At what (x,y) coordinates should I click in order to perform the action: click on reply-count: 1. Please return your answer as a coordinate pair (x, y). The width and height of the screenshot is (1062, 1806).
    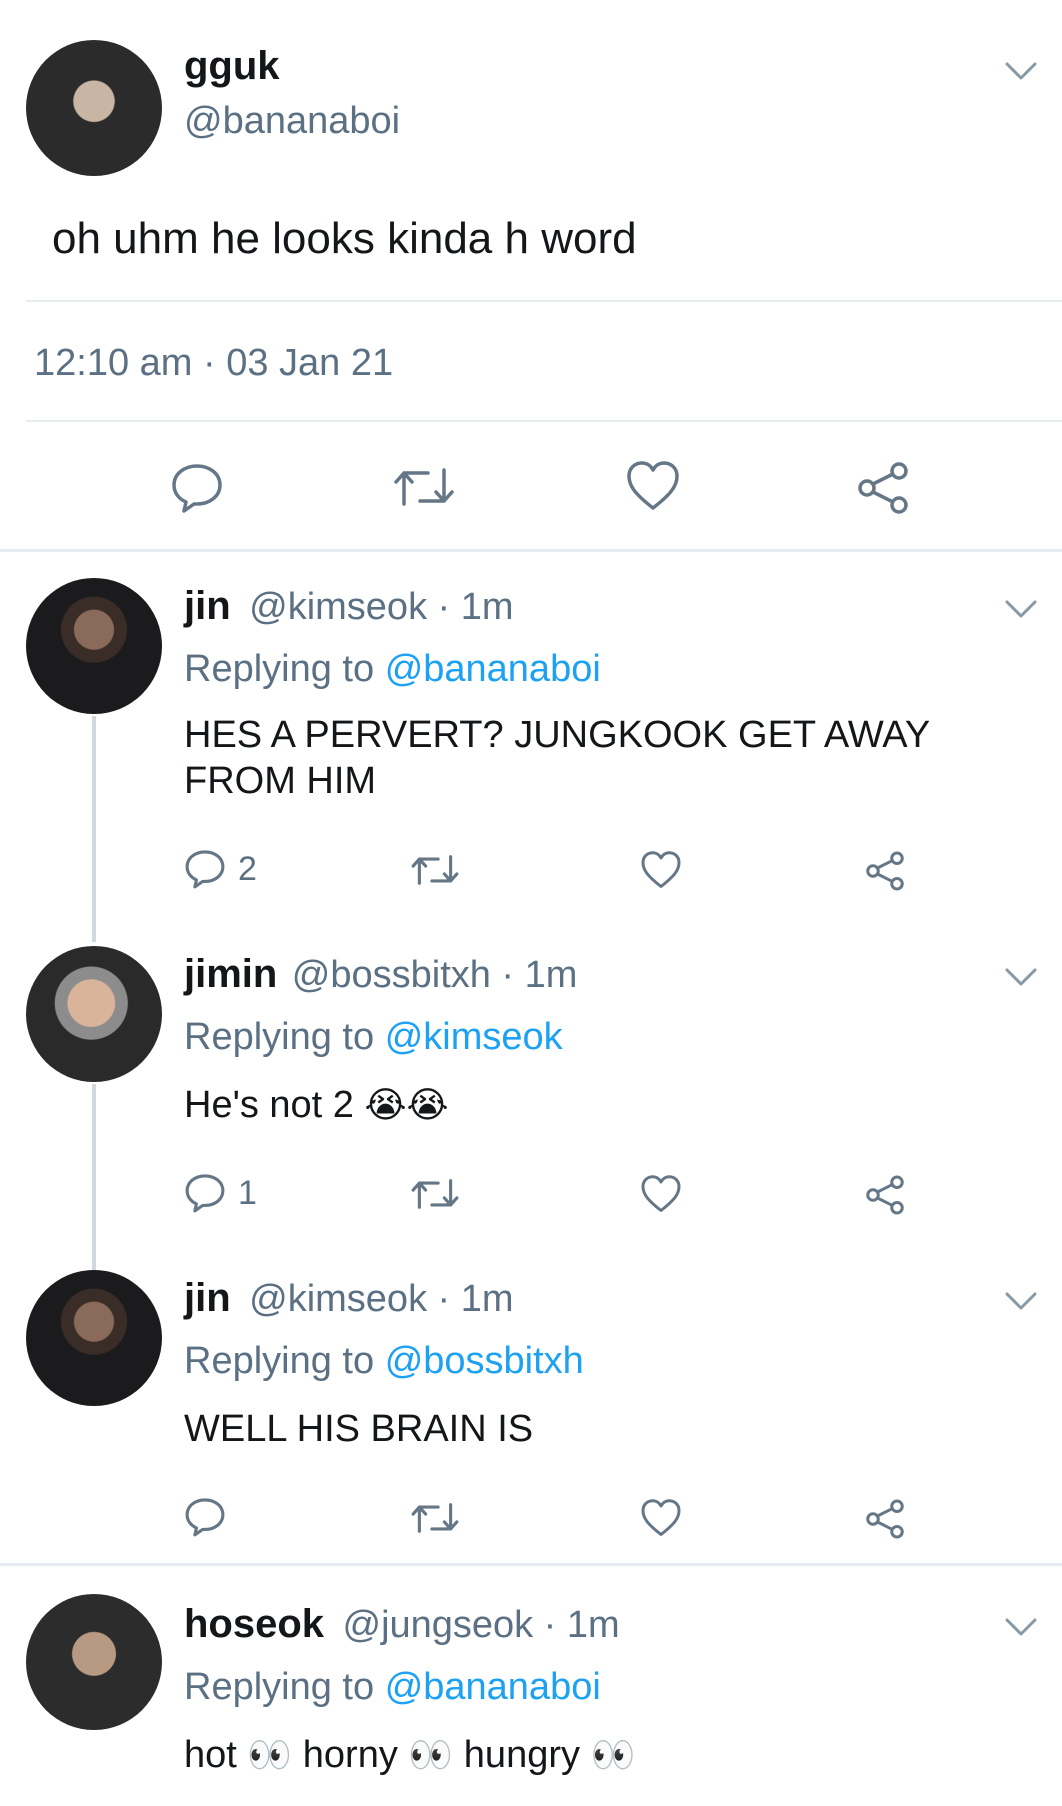
    Looking at the image, I should click on (247, 1192).